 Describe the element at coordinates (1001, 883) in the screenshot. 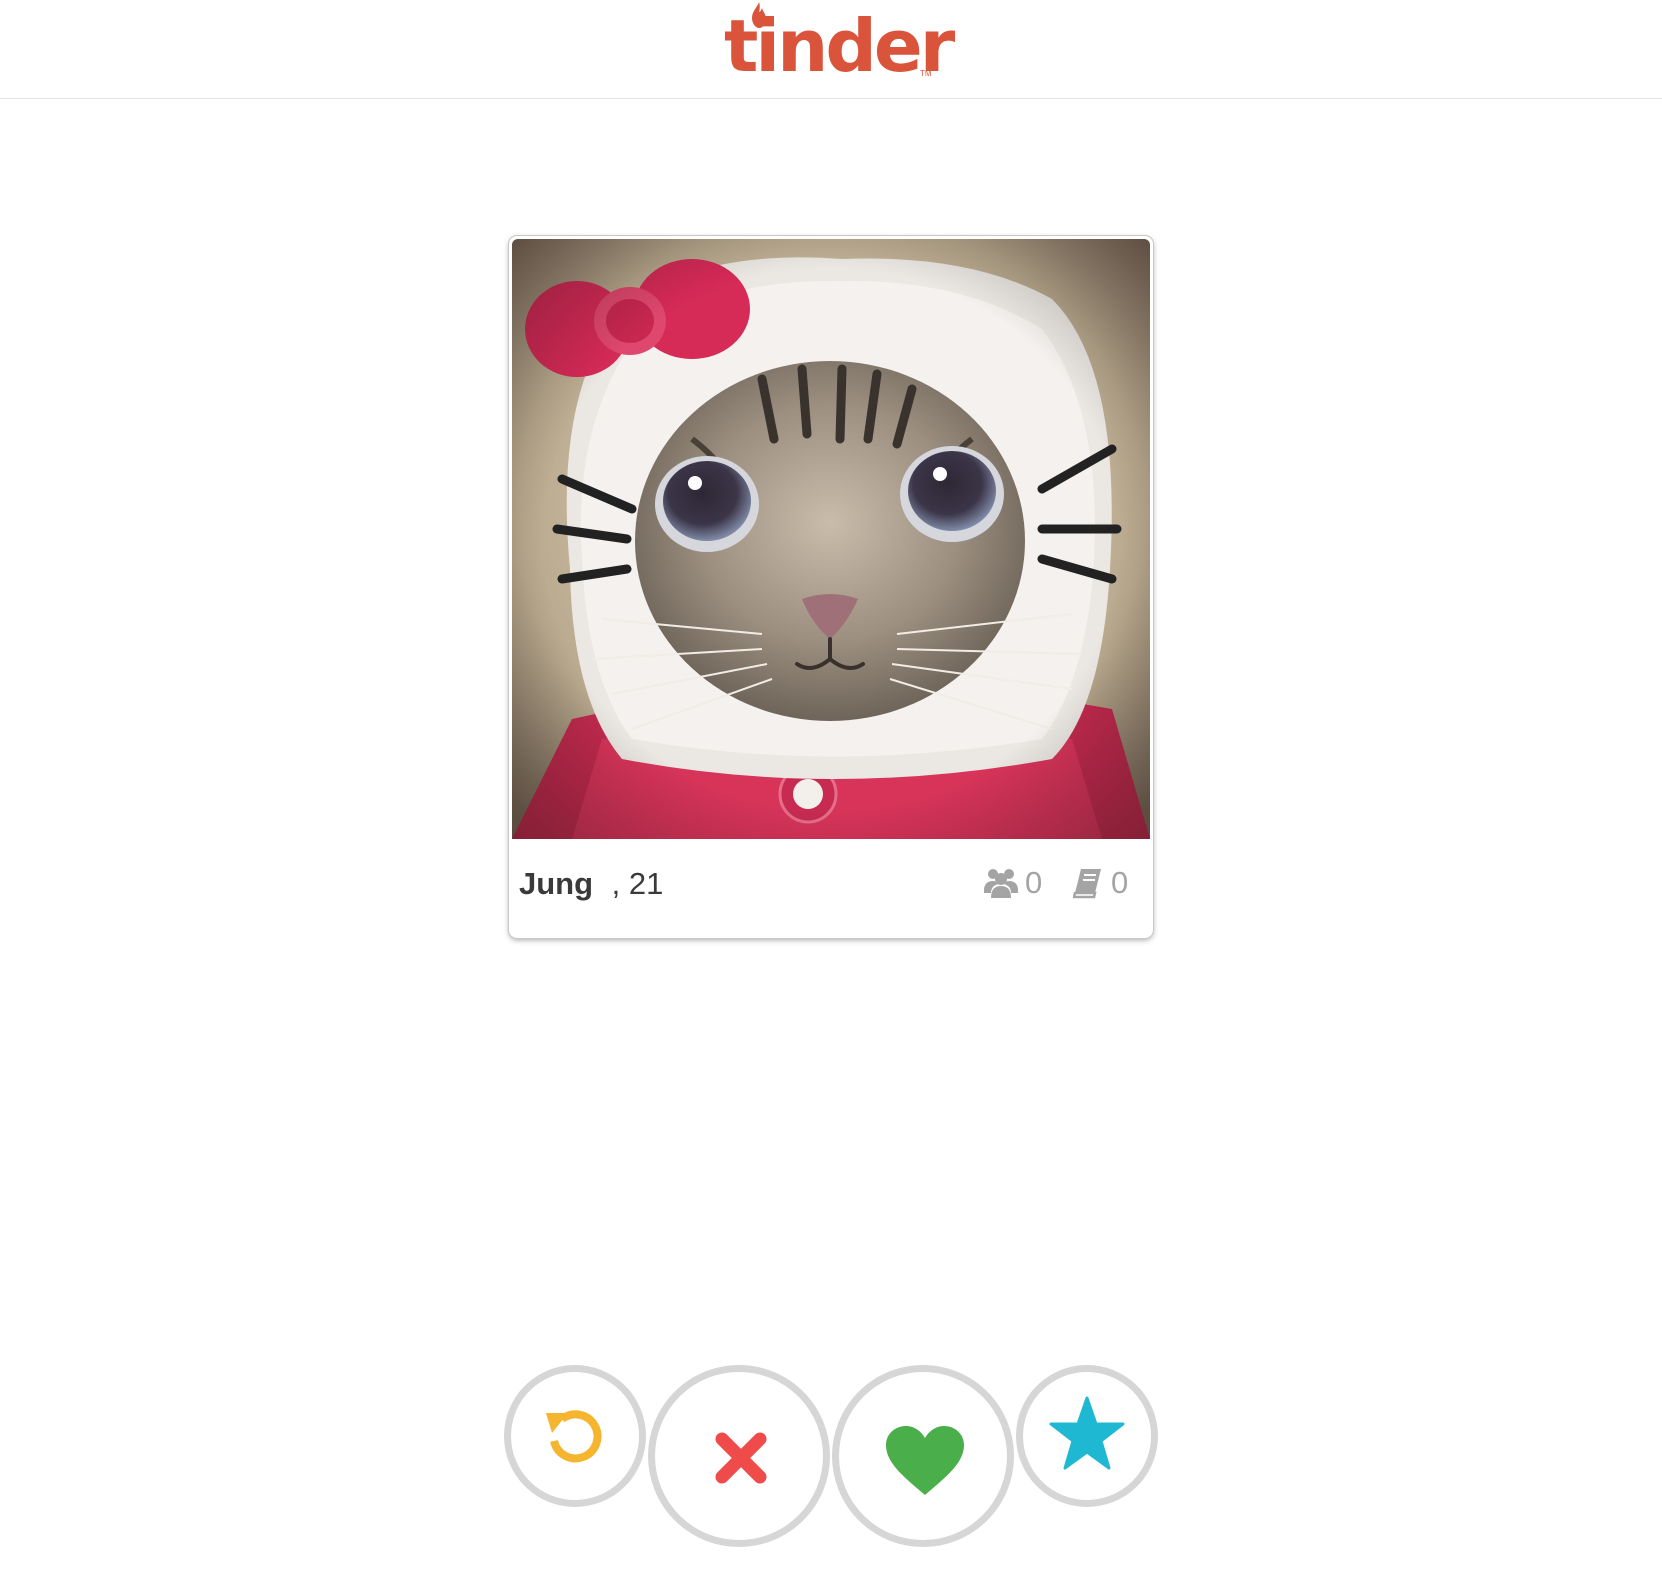

I see `friends-icon` at that location.